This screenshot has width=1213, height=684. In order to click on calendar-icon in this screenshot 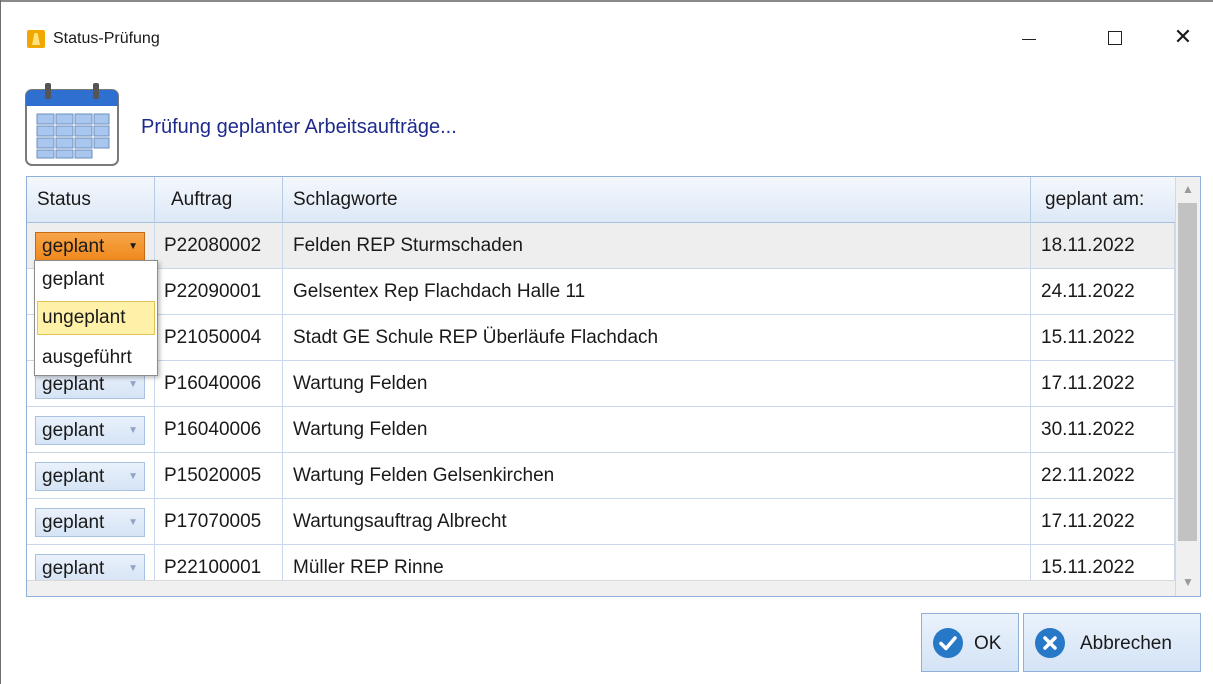, I will do `click(72, 124)`.